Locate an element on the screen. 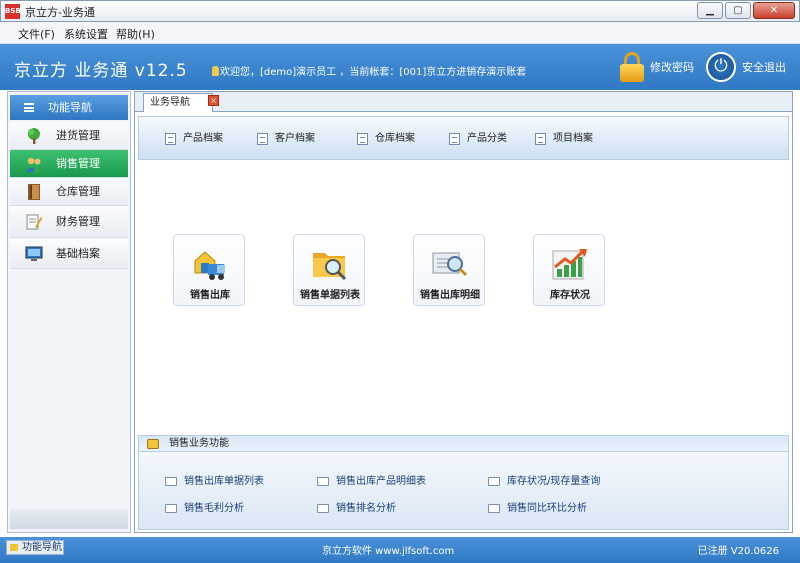  safe-exit-label: 安全退出 is located at coordinates (764, 67).